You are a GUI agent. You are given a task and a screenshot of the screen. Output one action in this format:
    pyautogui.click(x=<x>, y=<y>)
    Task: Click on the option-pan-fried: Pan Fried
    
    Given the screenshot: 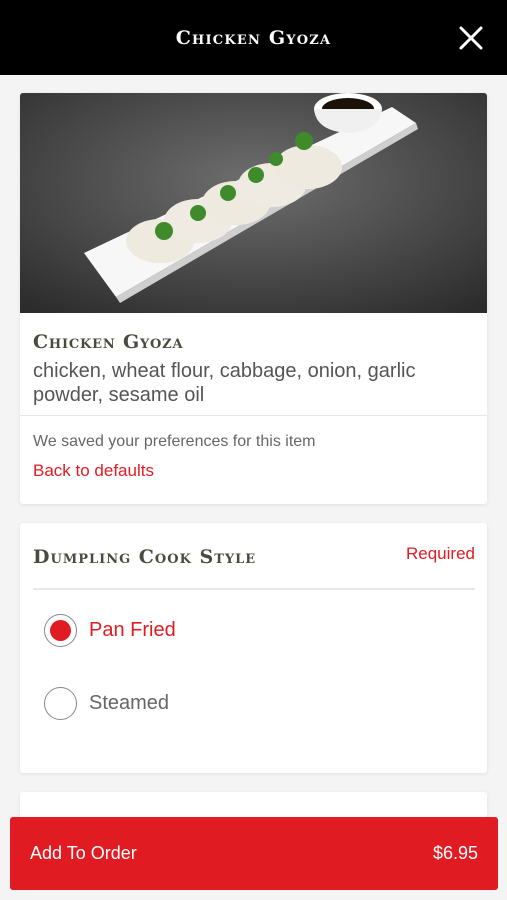 What is the action you would take?
    pyautogui.click(x=110, y=630)
    